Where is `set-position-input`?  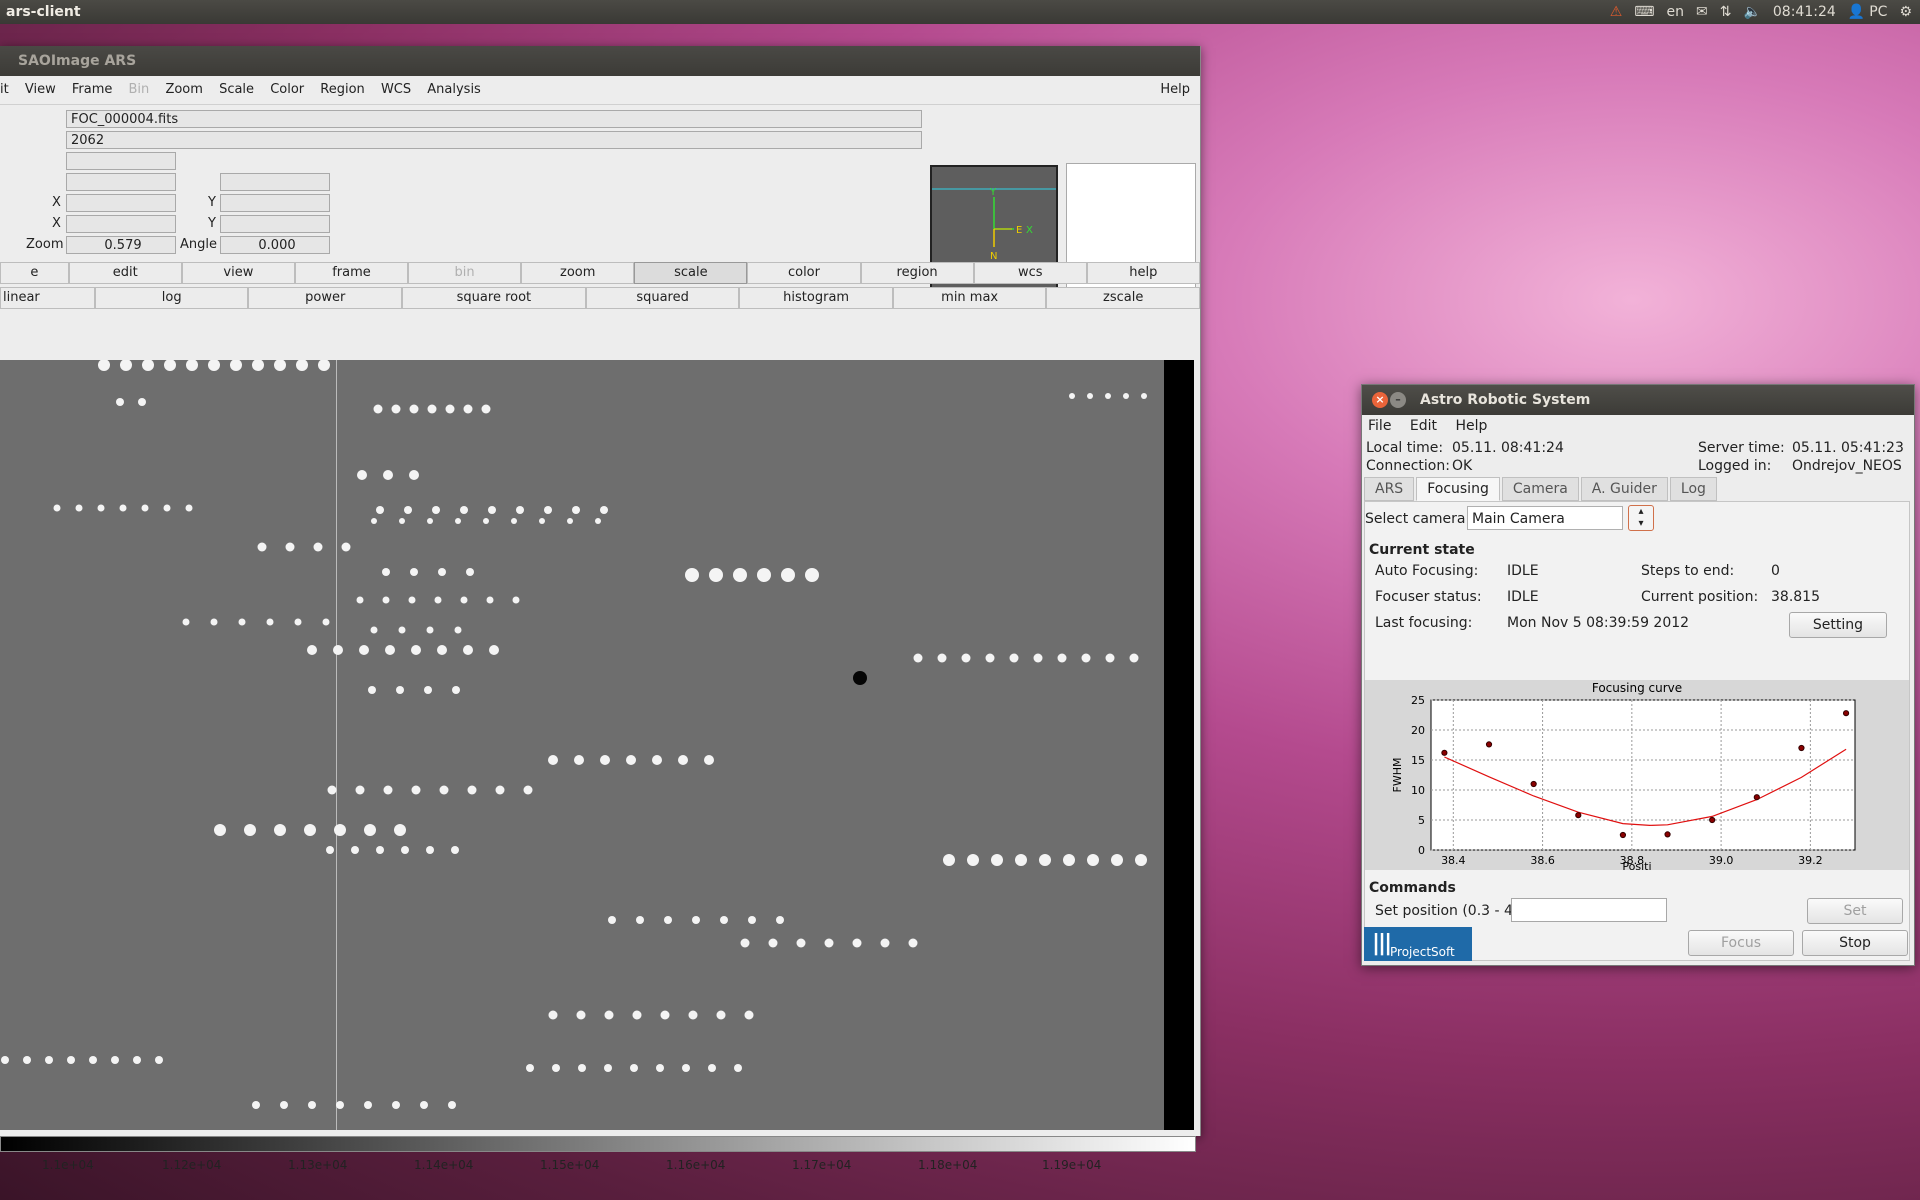
set-position-input is located at coordinates (1589, 910).